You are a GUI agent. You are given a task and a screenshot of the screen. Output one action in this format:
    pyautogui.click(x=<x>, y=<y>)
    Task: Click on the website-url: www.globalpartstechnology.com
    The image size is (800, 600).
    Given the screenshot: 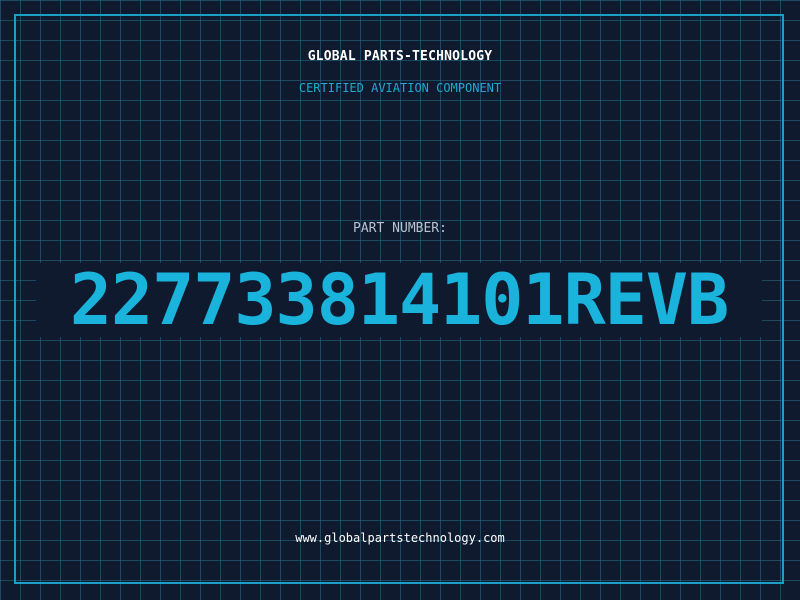 What is the action you would take?
    pyautogui.click(x=400, y=538)
    